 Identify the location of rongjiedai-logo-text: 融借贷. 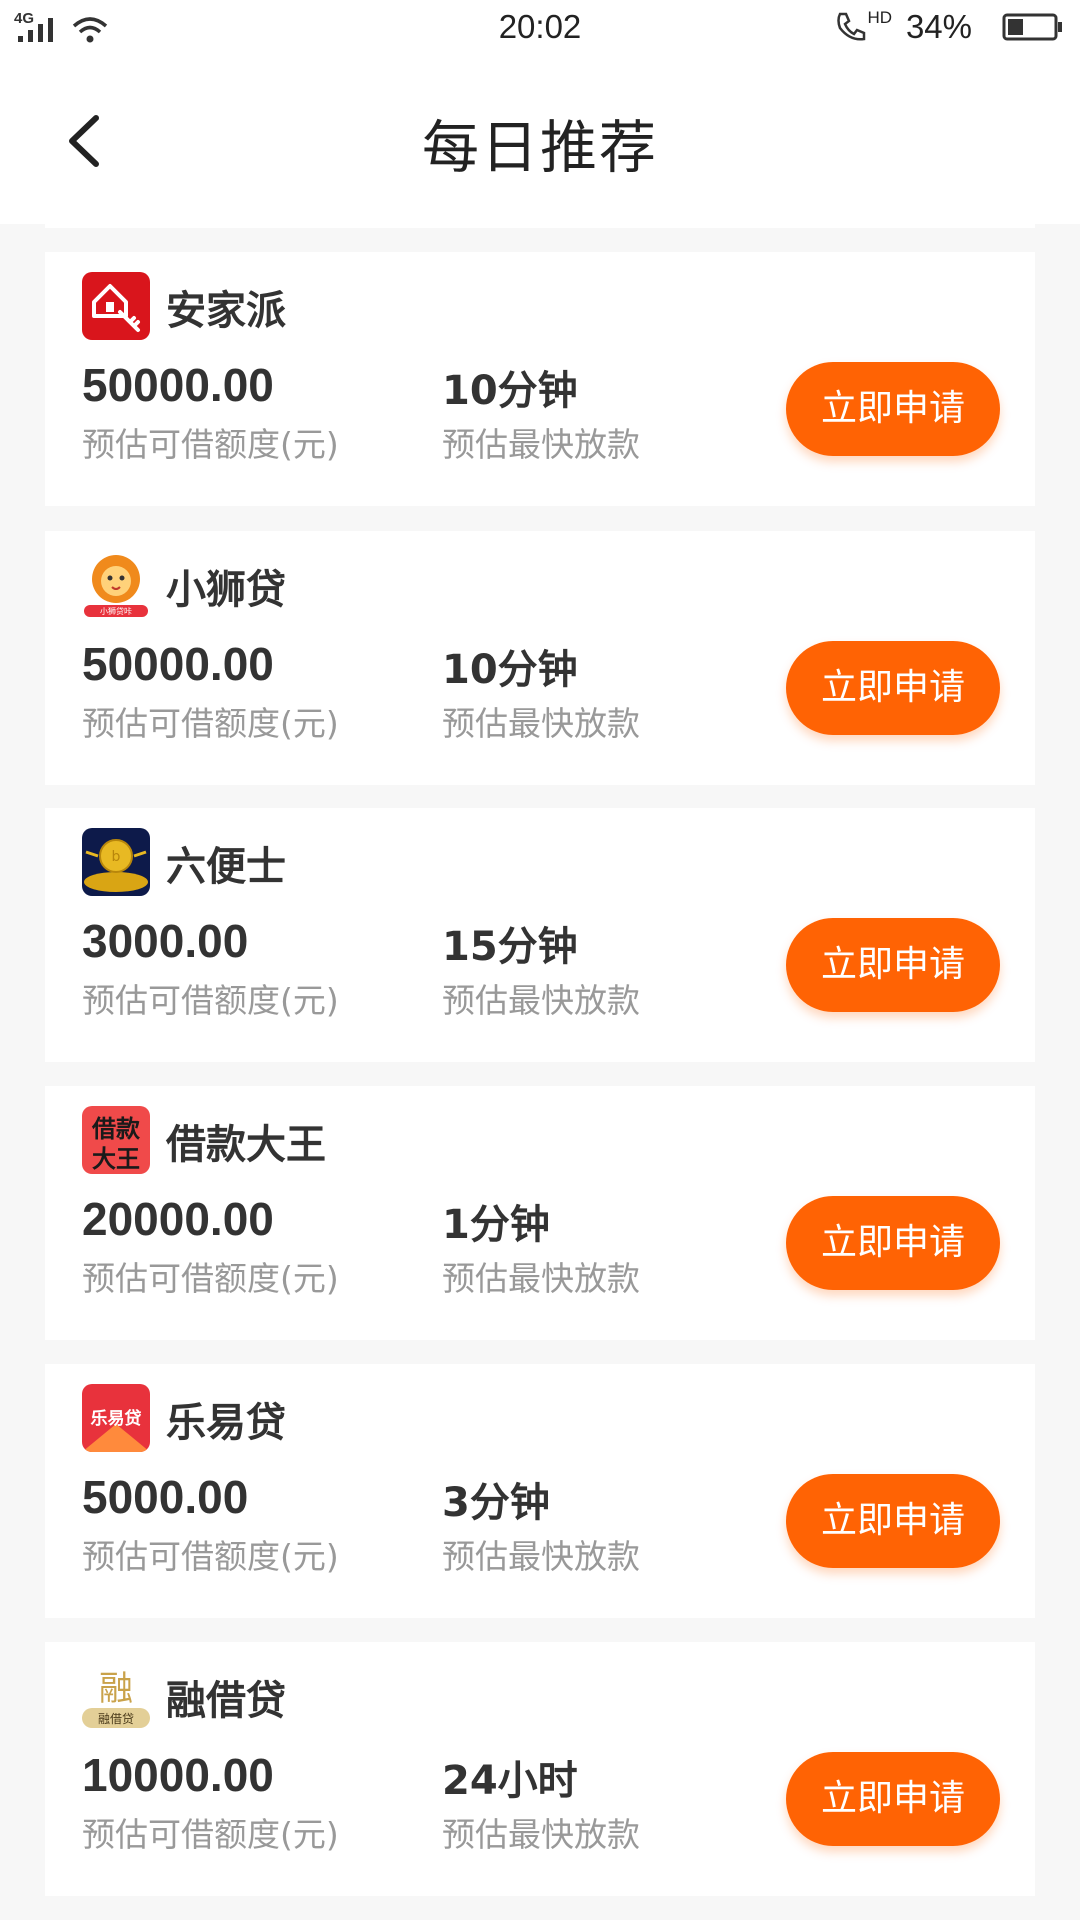
(116, 1719).